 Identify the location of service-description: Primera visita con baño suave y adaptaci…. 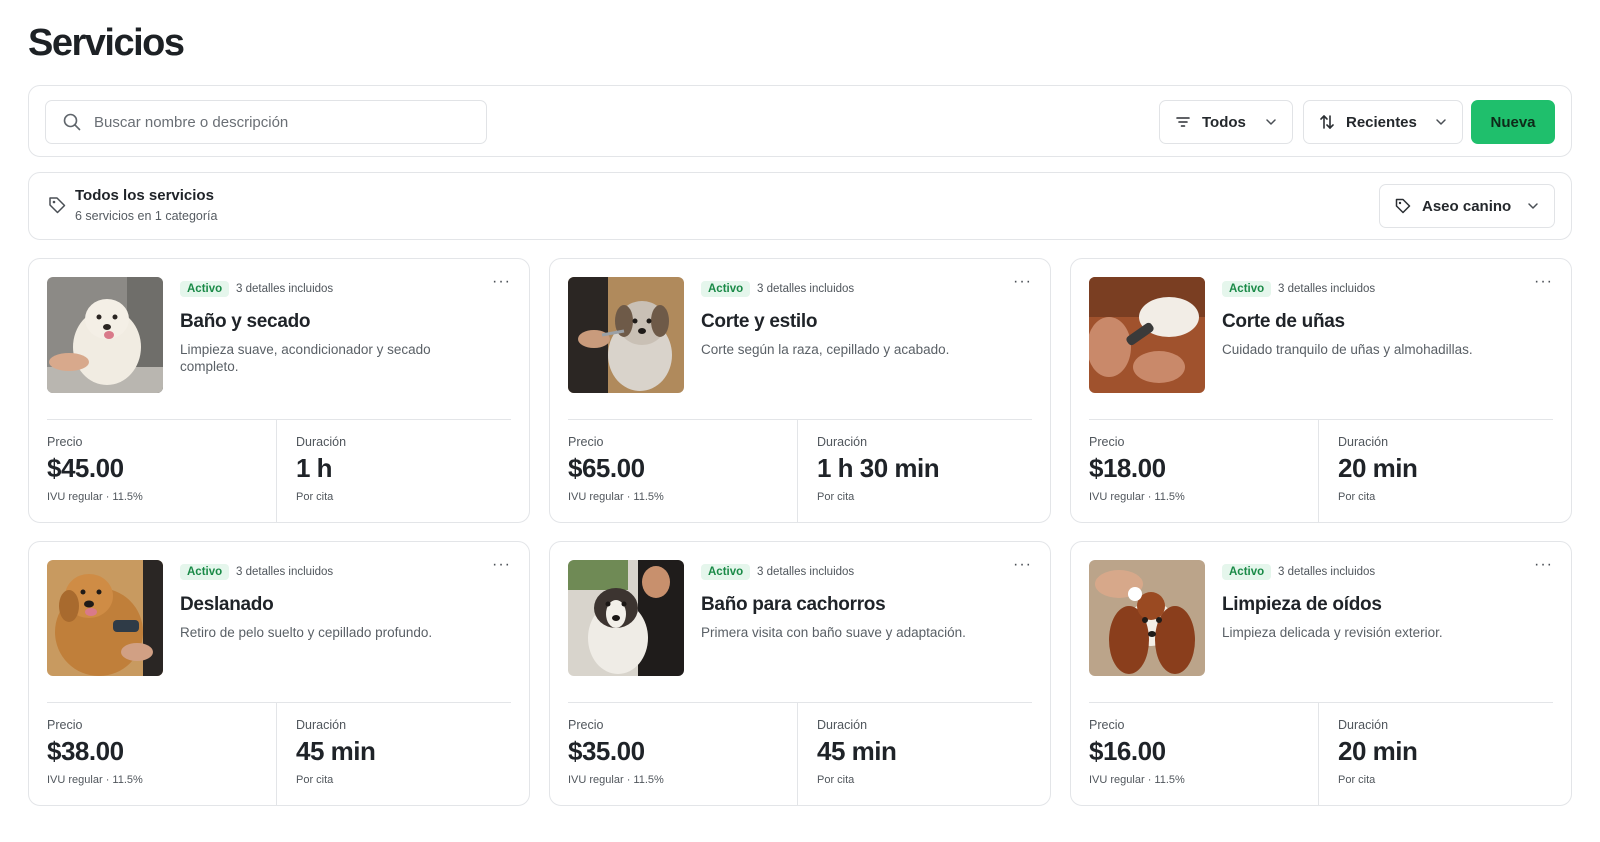
(833, 632).